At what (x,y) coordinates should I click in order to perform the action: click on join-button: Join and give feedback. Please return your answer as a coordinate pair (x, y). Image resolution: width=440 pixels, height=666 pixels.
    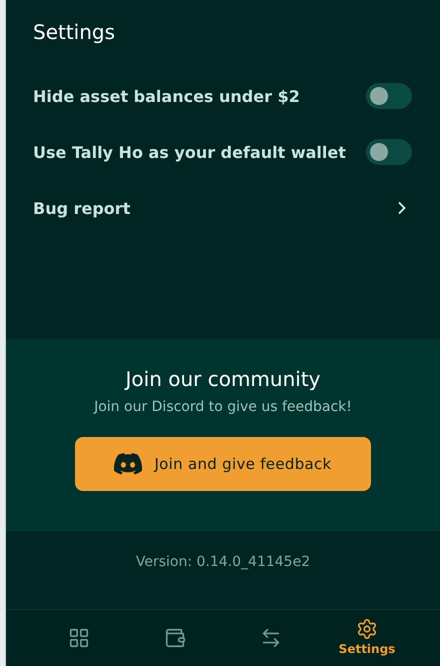
    Looking at the image, I should click on (223, 464).